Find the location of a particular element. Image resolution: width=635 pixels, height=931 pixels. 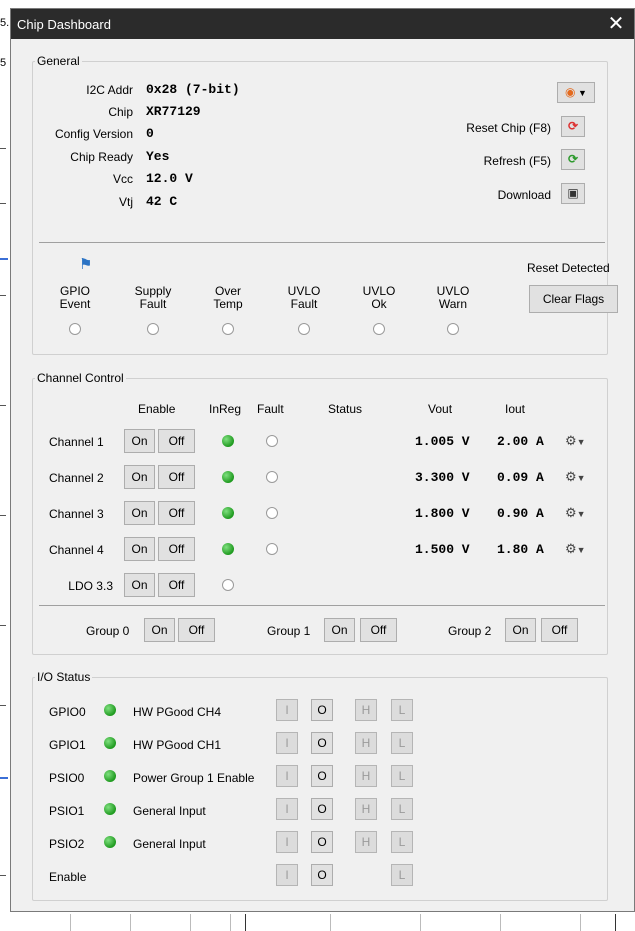

gpio0-high-button: H is located at coordinates (366, 710).